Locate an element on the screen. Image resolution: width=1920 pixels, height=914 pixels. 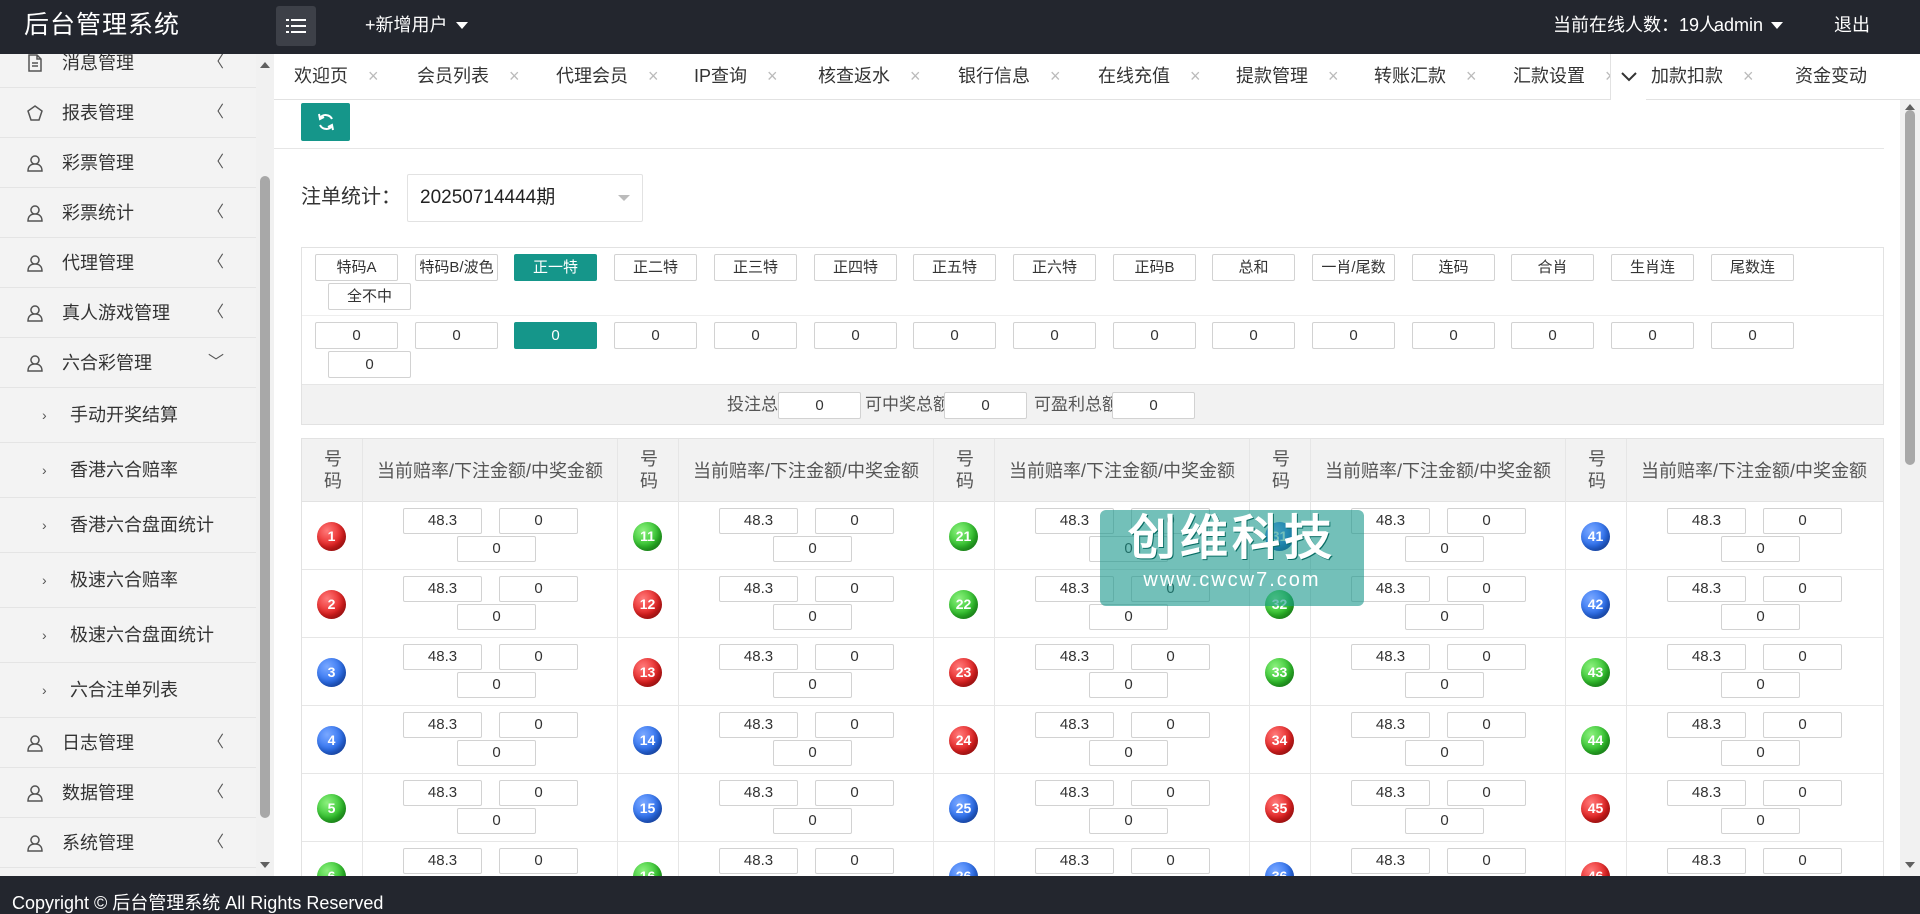
category-button: 一肖/尾数 is located at coordinates (1353, 267).